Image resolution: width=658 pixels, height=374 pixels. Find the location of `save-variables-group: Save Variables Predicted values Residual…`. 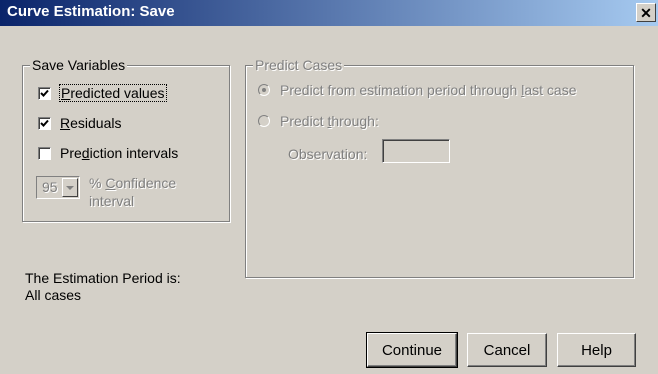

save-variables-group: Save Variables Predicted values Residual… is located at coordinates (126, 139).